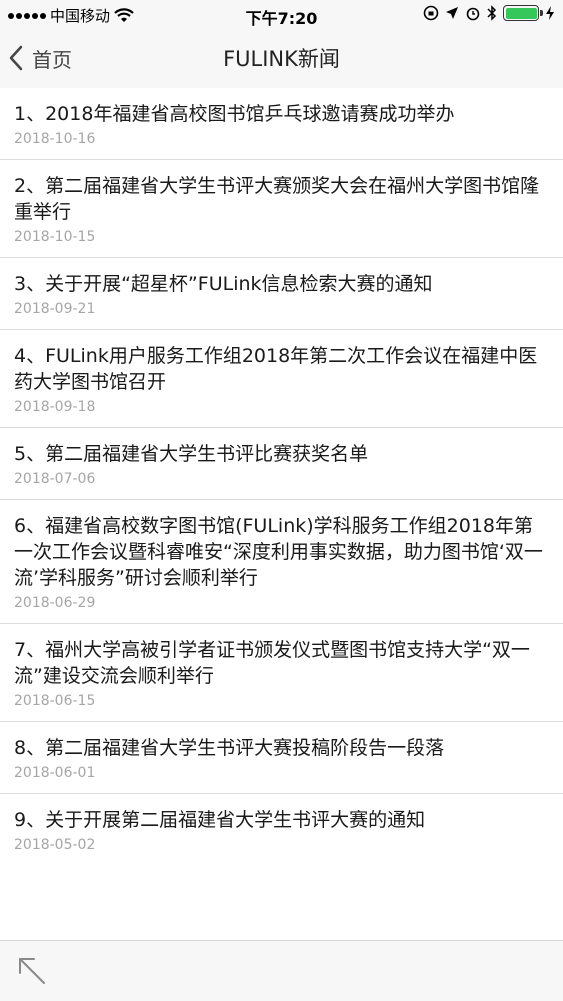 The image size is (563, 1001). I want to click on location-icon, so click(452, 13).